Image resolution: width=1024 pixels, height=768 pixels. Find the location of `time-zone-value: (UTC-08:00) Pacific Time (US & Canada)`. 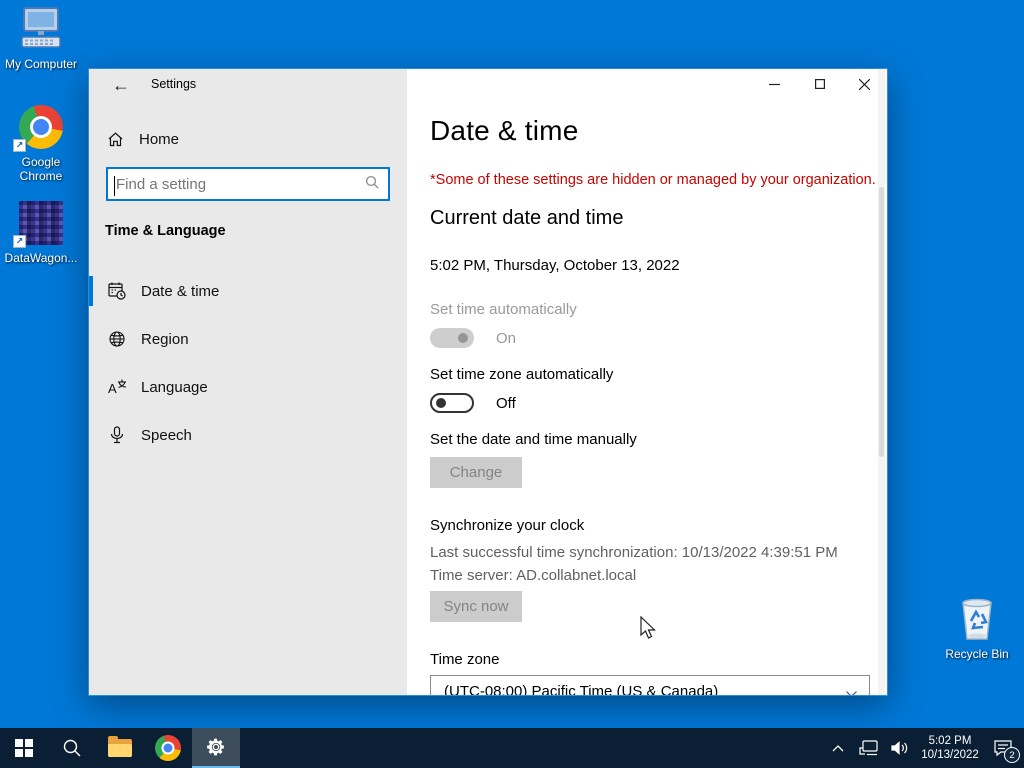

time-zone-value: (UTC-08:00) Pacific Time (US & Canada) is located at coordinates (581, 689).